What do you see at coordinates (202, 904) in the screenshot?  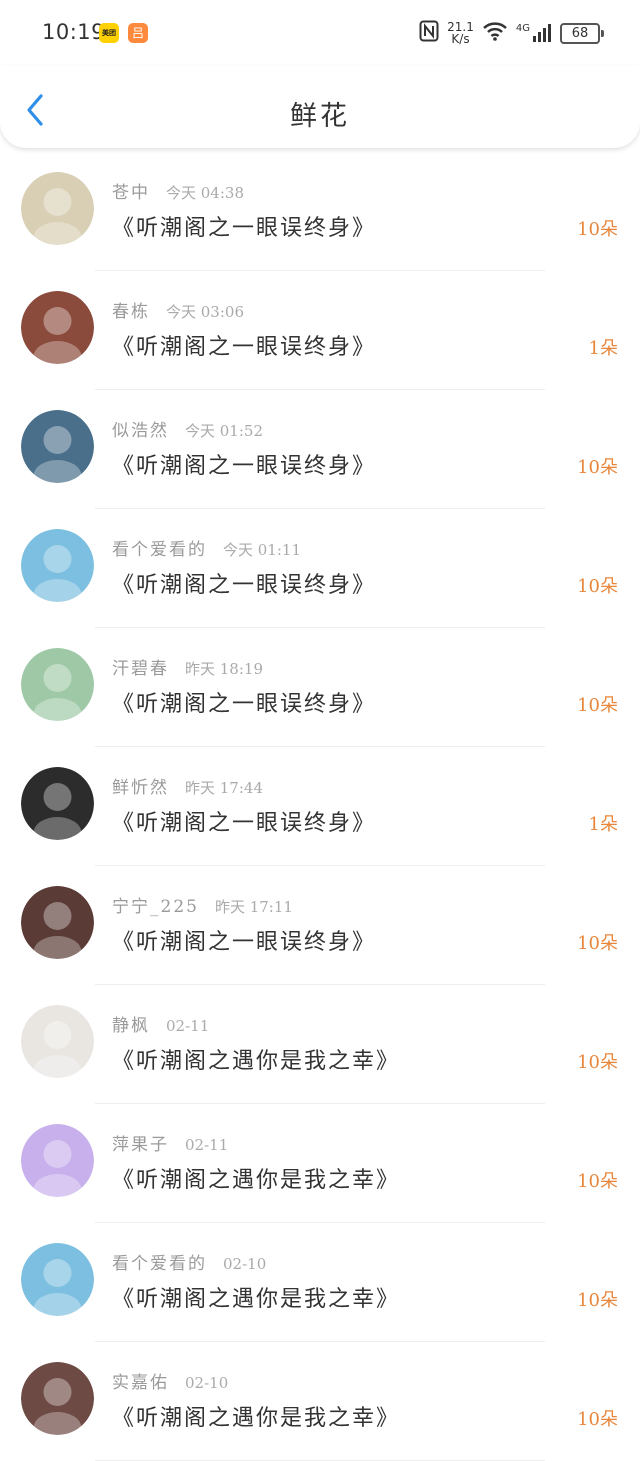 I see `item-meta: 宁宁_225 昨天 17:11` at bounding box center [202, 904].